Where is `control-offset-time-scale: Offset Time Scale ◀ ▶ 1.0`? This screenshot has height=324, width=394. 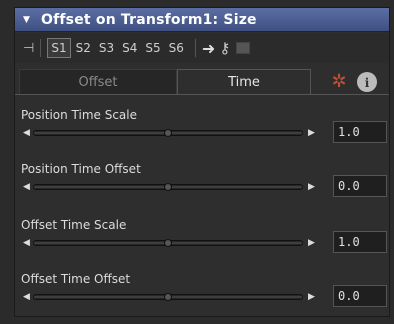 control-offset-time-scale: Offset Time Scale ◀ ▶ 1.0 is located at coordinates (204, 242).